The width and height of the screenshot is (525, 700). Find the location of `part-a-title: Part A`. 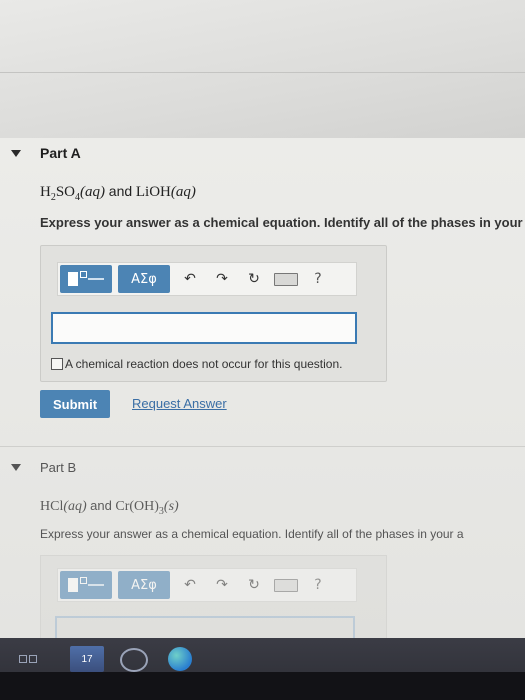

part-a-title: Part A is located at coordinates (60, 153).